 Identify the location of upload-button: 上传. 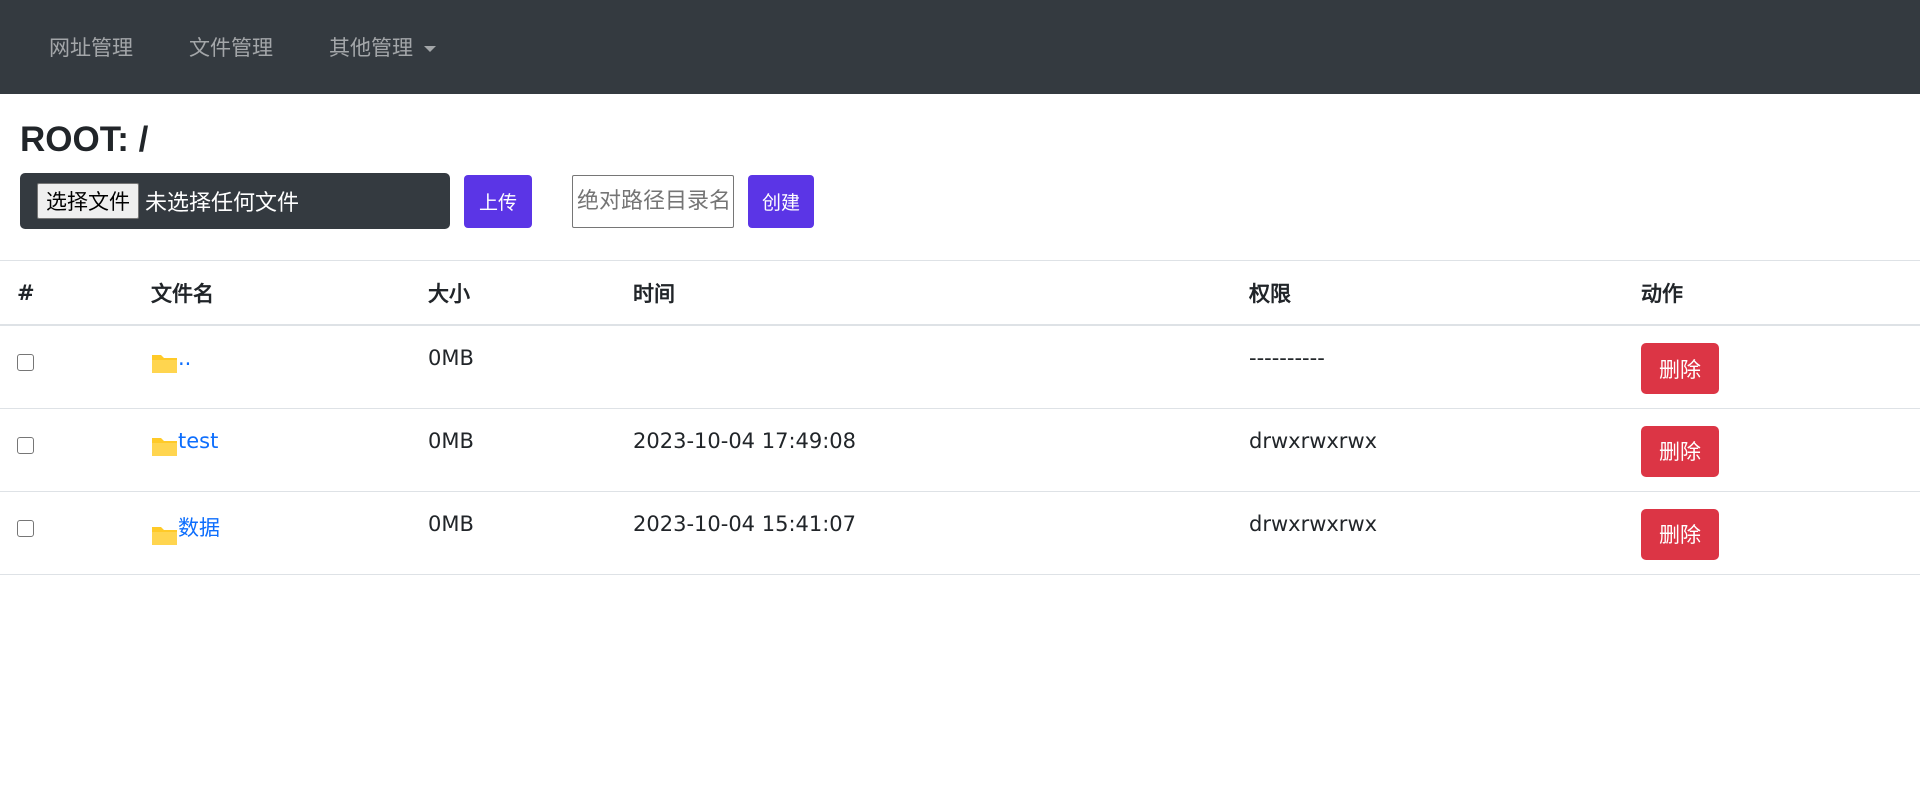
(498, 201).